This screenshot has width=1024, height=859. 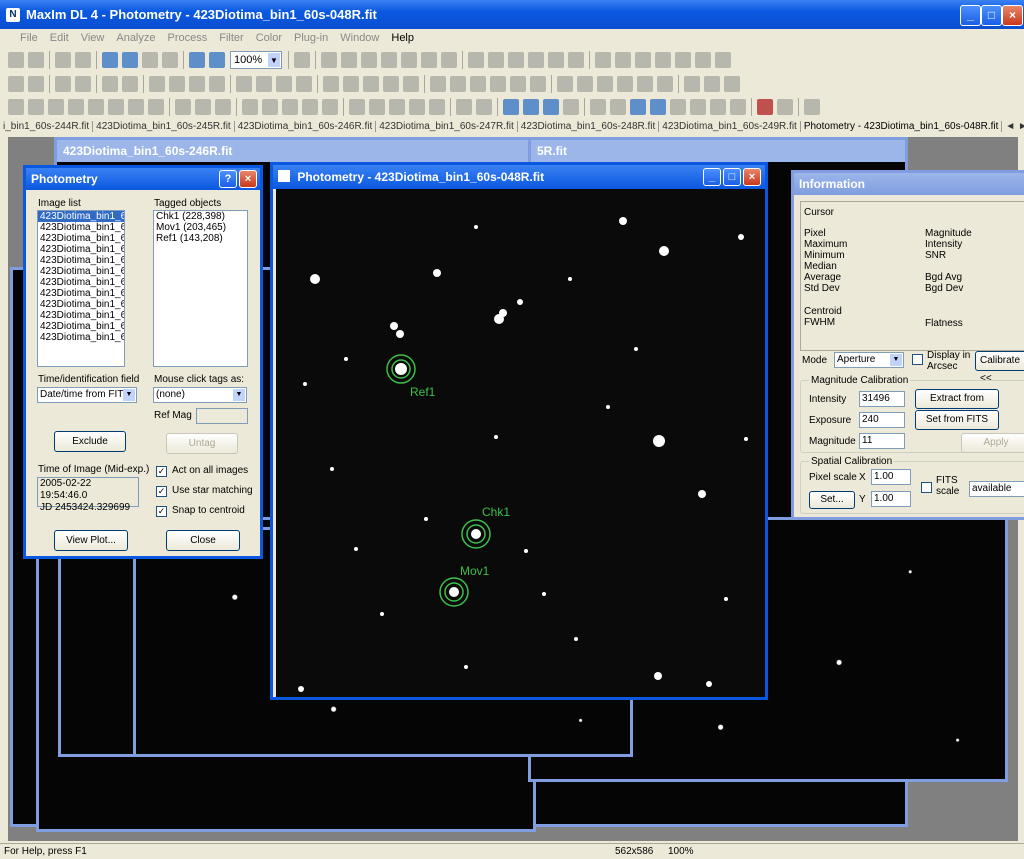 What do you see at coordinates (589, 126) in the screenshot?
I see `tab-248: 423Diotima_bin1_60s-248R.fit` at bounding box center [589, 126].